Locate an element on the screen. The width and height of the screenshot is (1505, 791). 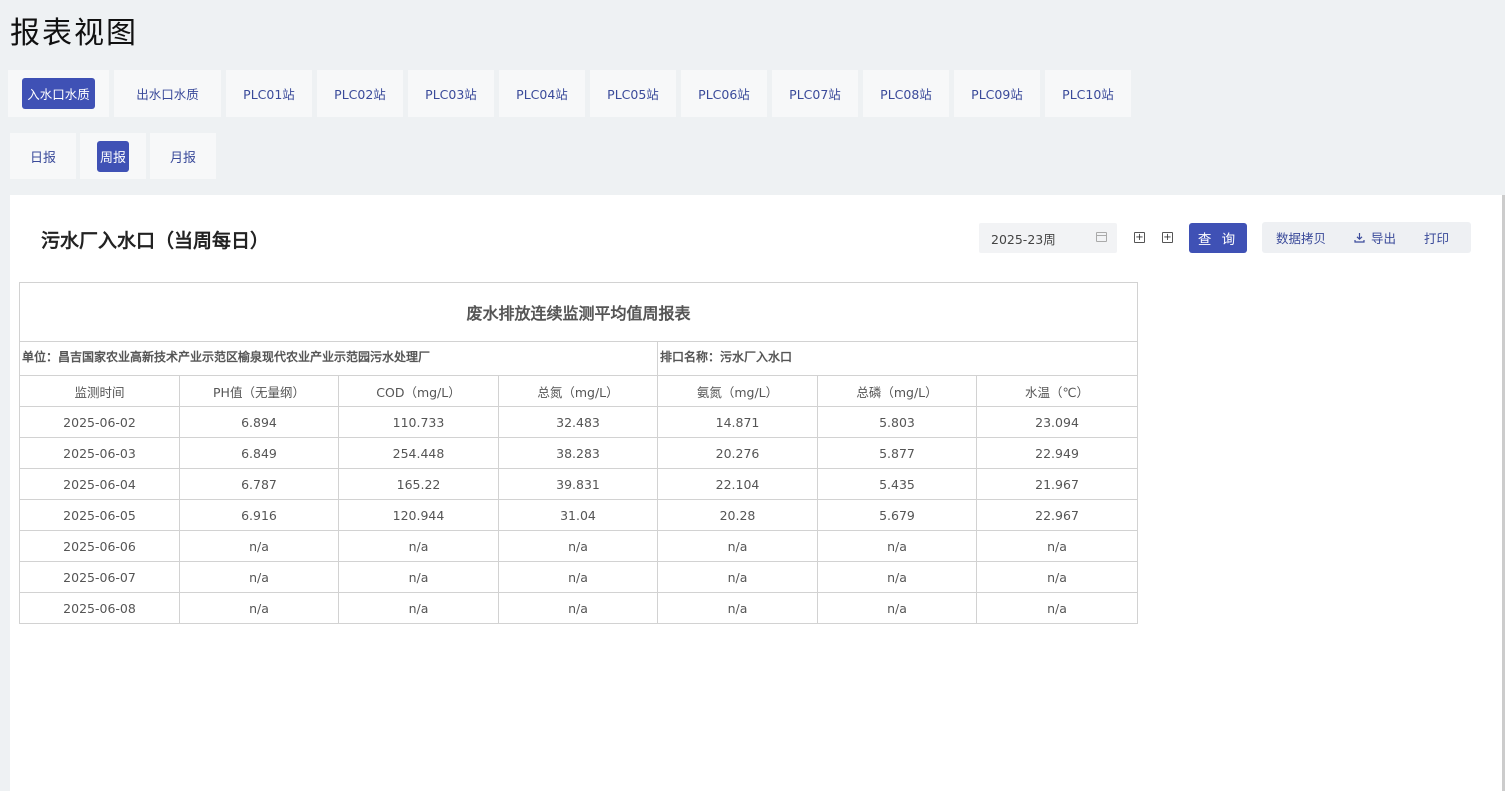
tab-label: 入水口水质 is located at coordinates (58, 93).